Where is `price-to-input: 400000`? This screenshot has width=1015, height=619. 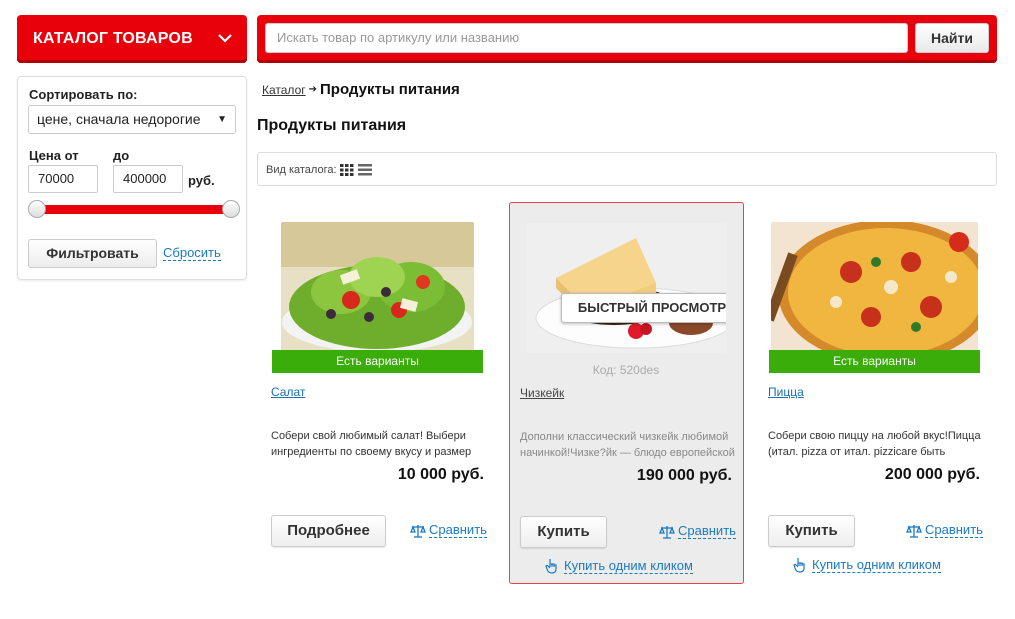 price-to-input: 400000 is located at coordinates (148, 179).